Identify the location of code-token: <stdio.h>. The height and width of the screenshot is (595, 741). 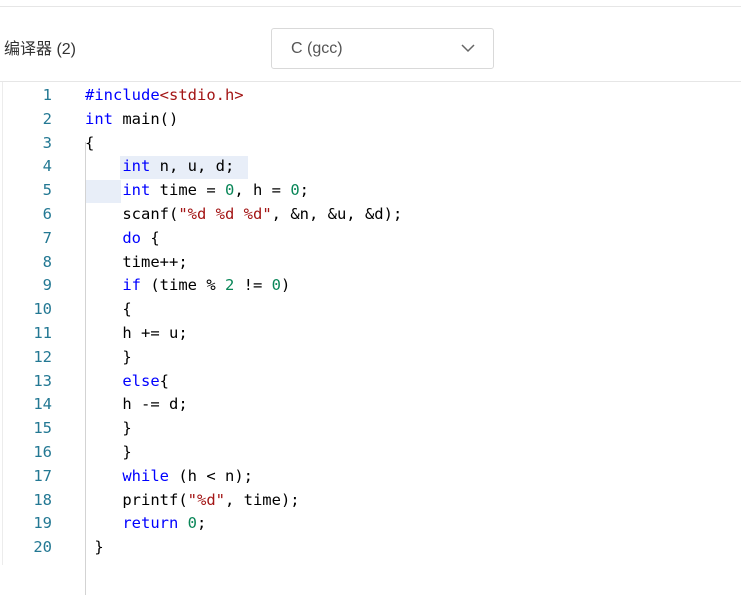
(201, 95).